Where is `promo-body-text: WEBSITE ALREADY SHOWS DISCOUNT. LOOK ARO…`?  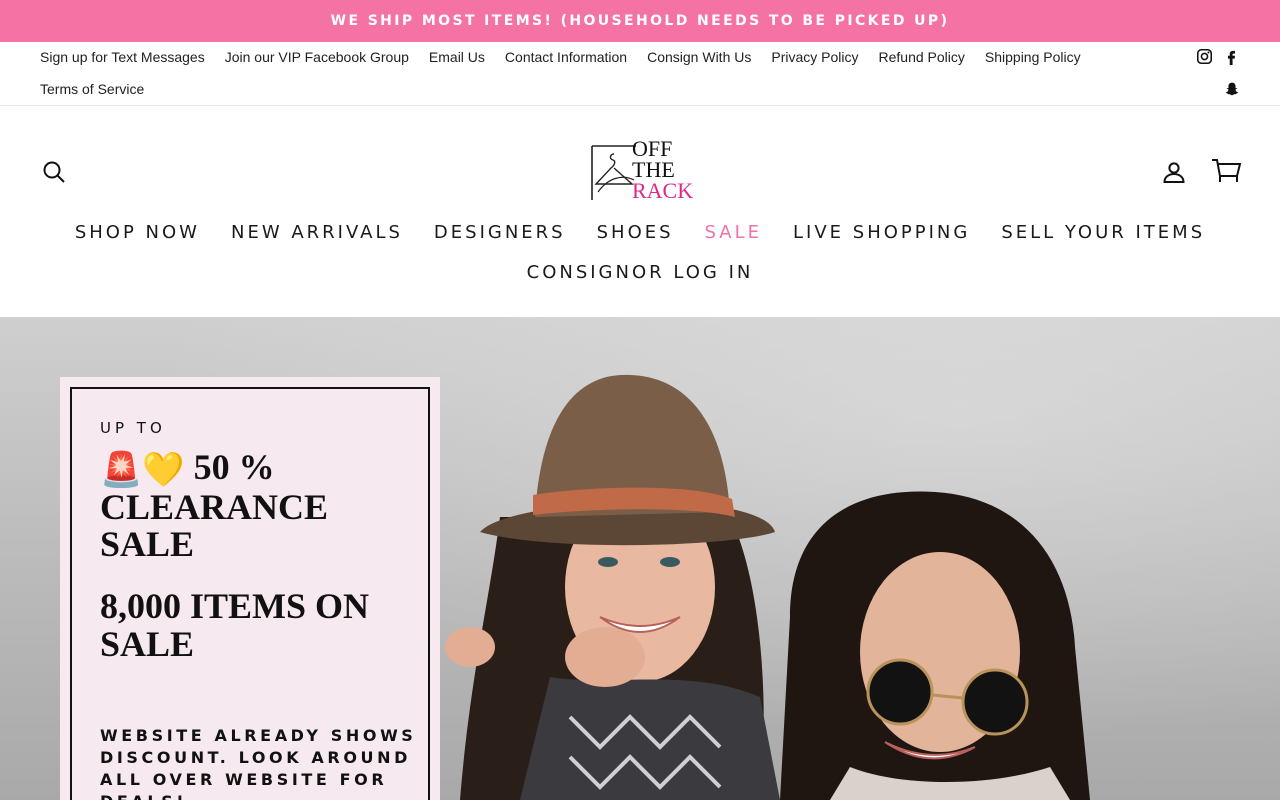 promo-body-text: WEBSITE ALREADY SHOWS DISCOUNT. LOOK ARO… is located at coordinates (258, 763).